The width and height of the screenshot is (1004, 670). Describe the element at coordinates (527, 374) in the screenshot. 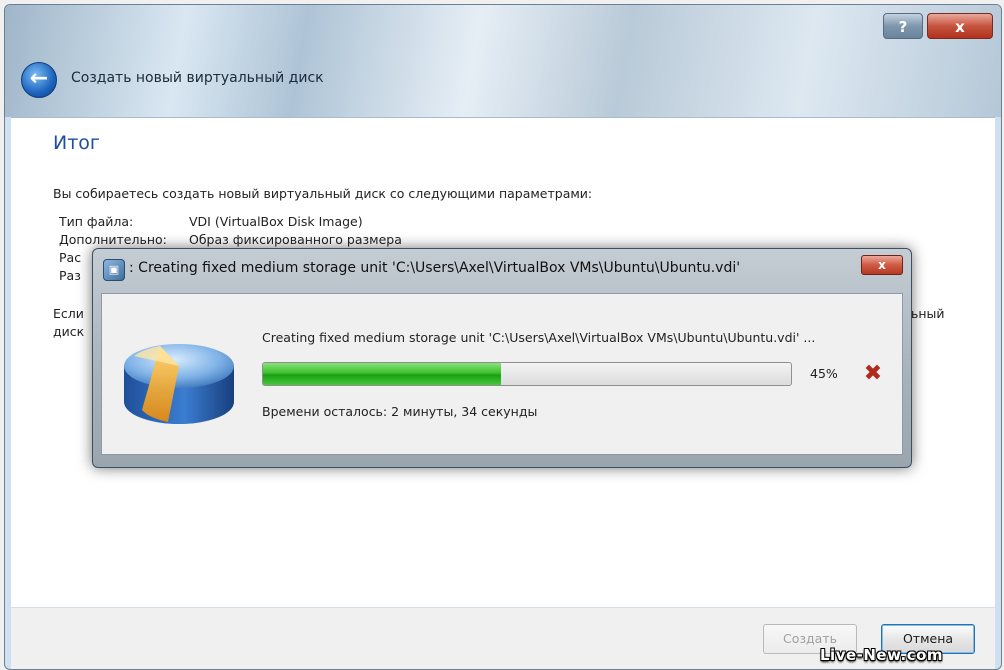

I see `progress-bar` at that location.